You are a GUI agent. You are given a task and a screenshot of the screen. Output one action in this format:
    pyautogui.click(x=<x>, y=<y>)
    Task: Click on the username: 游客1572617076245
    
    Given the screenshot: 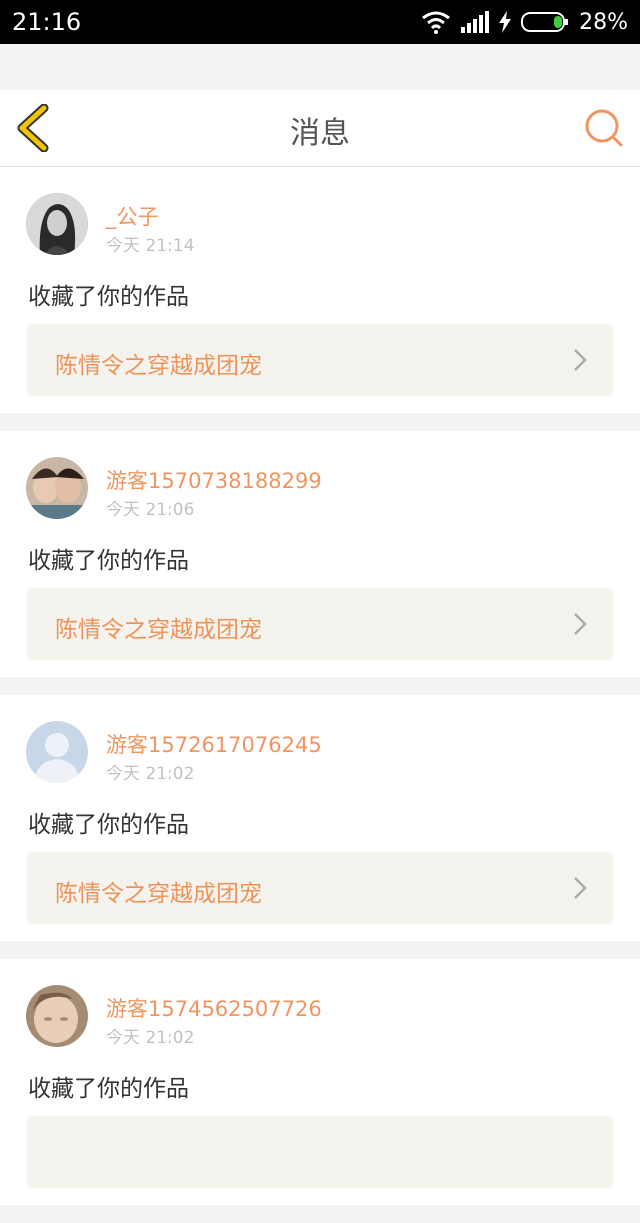 What is the action you would take?
    pyautogui.click(x=214, y=744)
    